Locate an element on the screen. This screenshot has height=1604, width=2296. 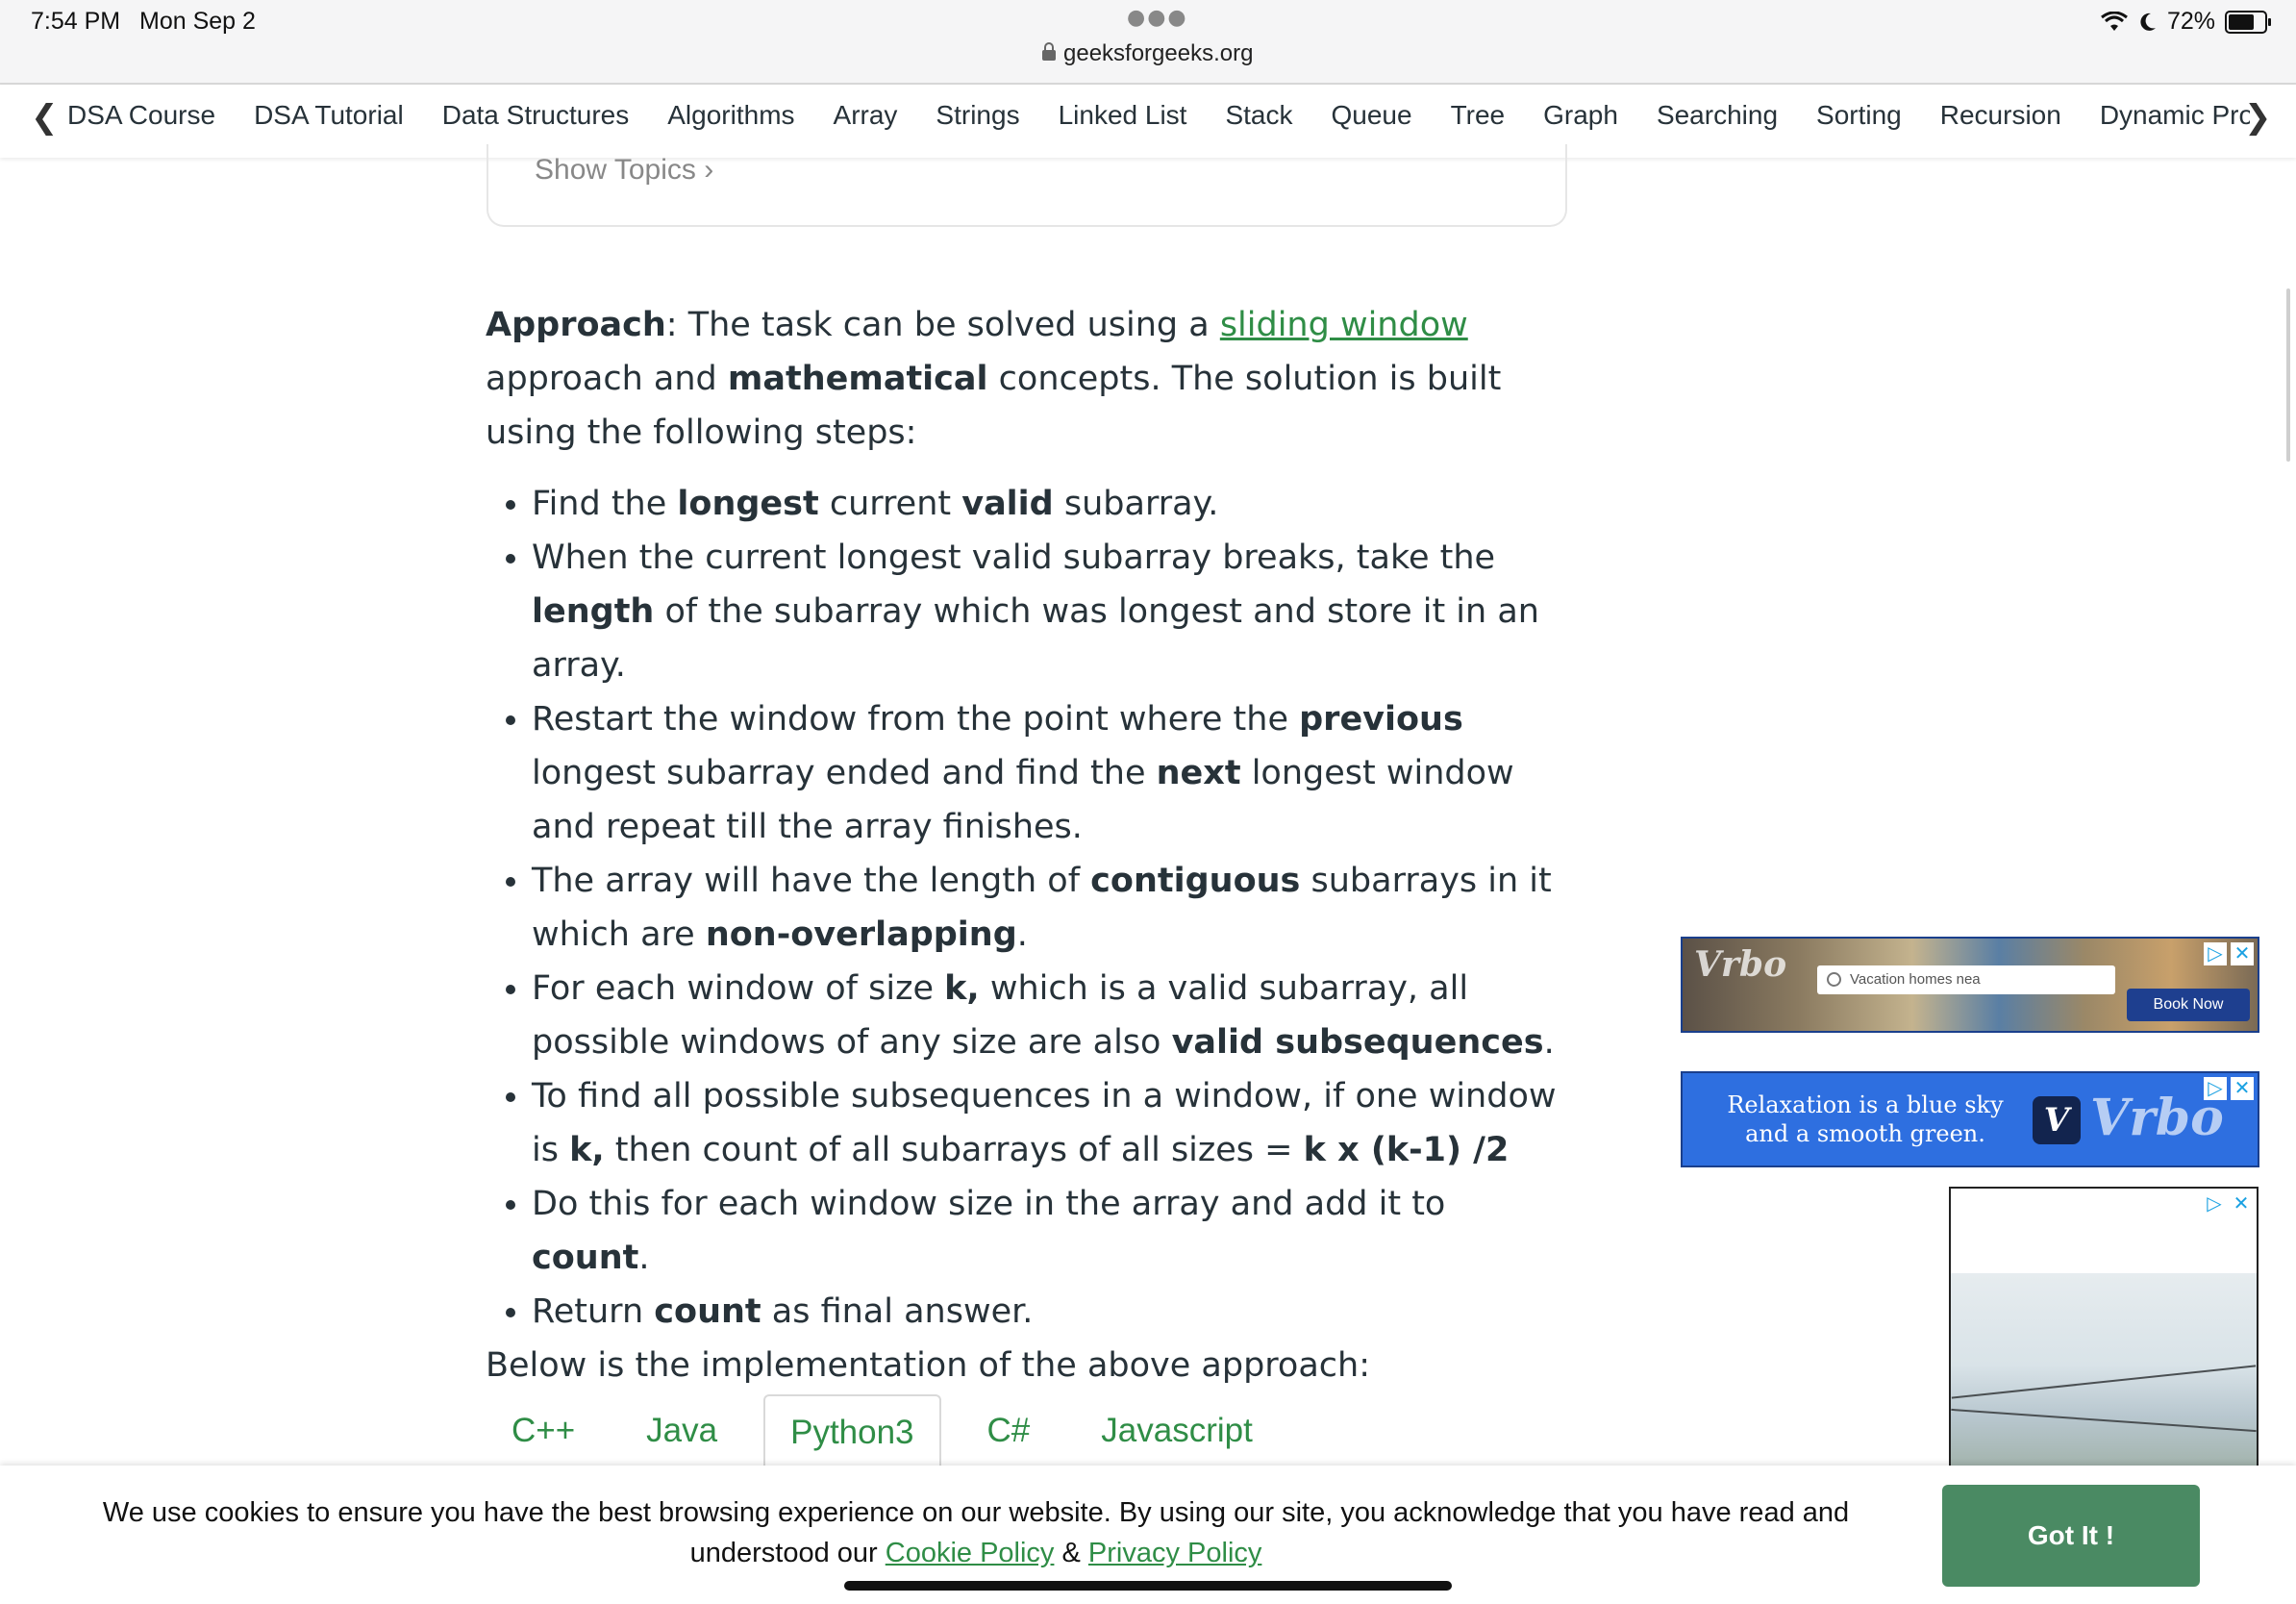
status-icons: 72% is located at coordinates (2185, 22).